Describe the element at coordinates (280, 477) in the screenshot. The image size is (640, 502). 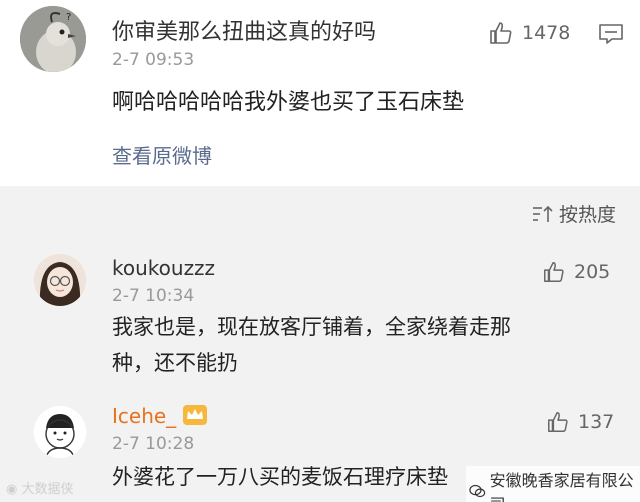
I see `comment-content-line: 外婆花了一万八买的麦饭石理疗床垫` at that location.